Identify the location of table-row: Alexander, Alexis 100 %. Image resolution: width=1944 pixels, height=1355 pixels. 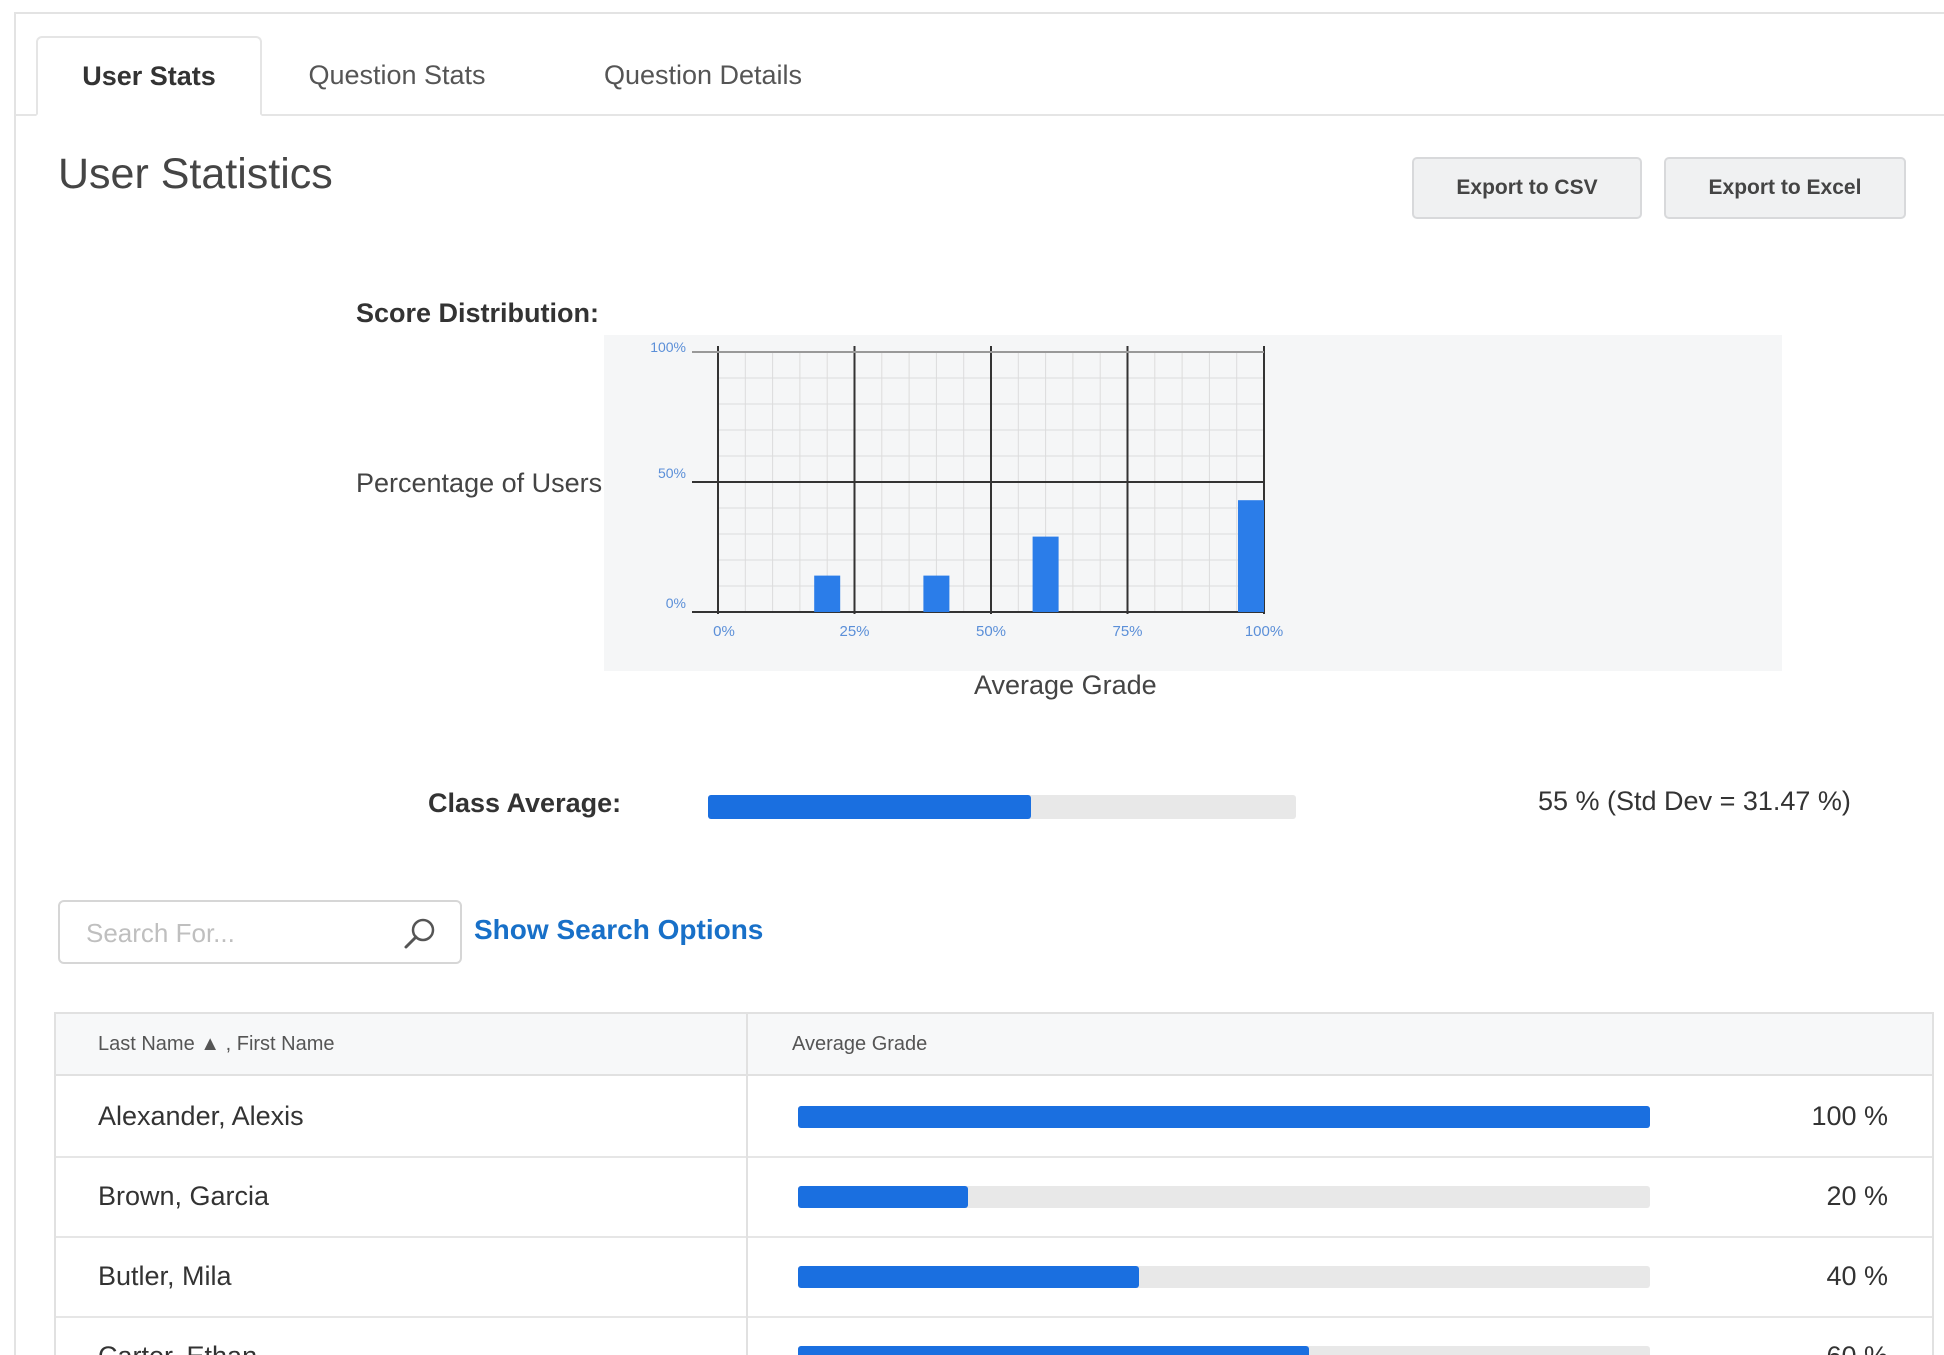
(994, 1117).